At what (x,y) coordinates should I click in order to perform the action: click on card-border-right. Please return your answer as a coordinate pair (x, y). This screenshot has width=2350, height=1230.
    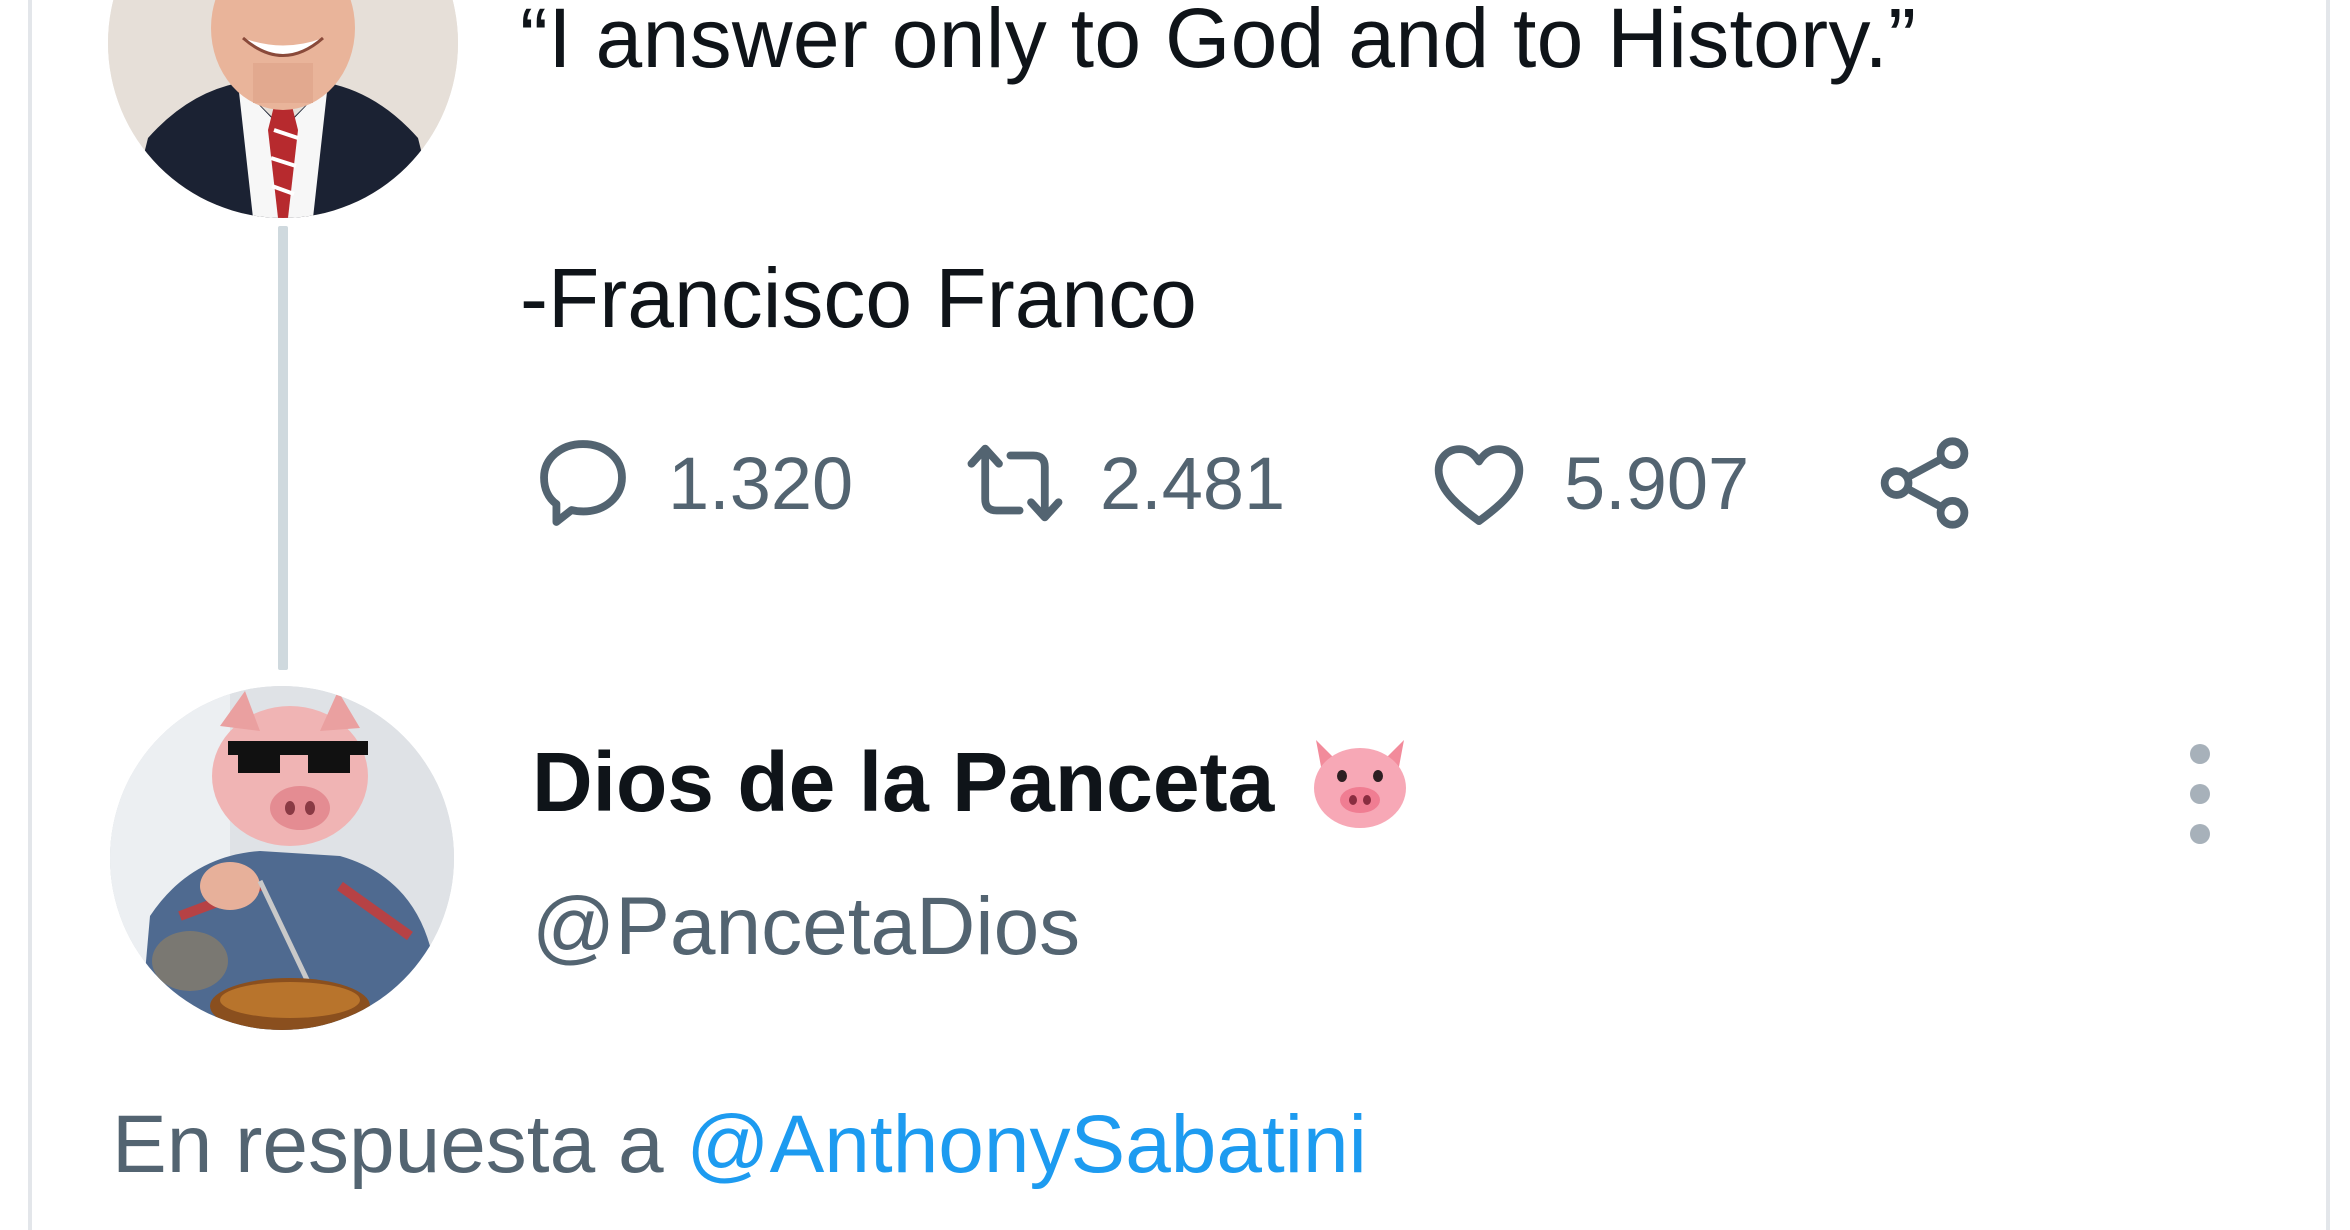
    Looking at the image, I should click on (2328, 615).